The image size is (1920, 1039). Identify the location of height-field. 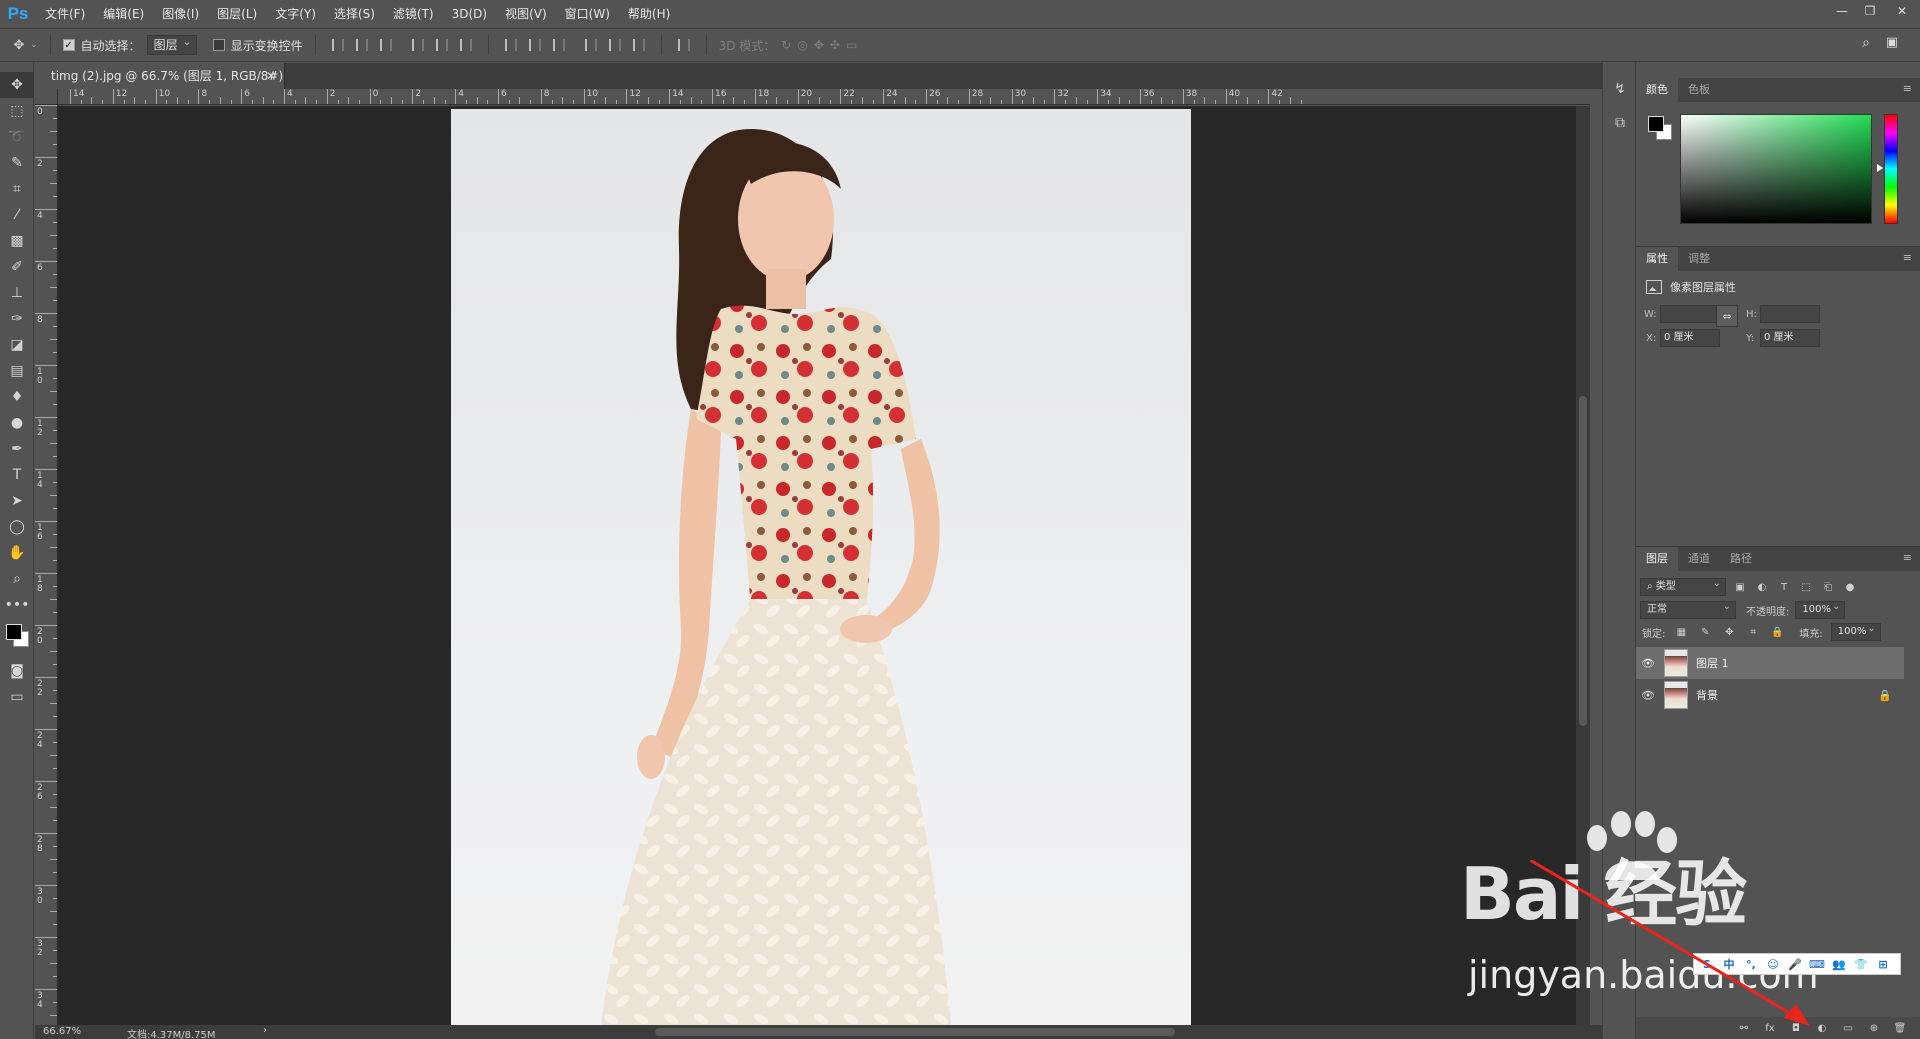
(1790, 314).